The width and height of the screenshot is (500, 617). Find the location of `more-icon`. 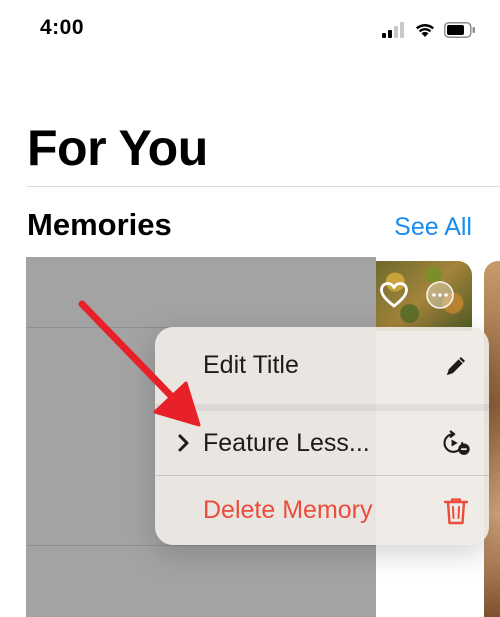

more-icon is located at coordinates (440, 295).